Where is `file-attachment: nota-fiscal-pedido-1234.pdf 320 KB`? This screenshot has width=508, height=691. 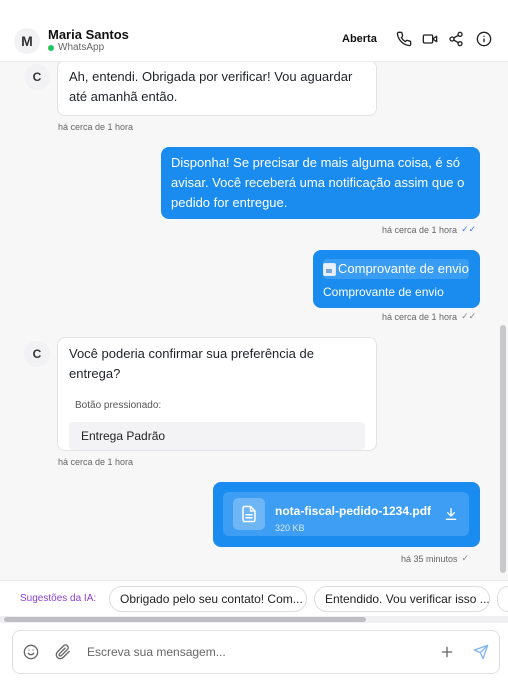 file-attachment: nota-fiscal-pedido-1234.pdf 320 KB is located at coordinates (346, 514).